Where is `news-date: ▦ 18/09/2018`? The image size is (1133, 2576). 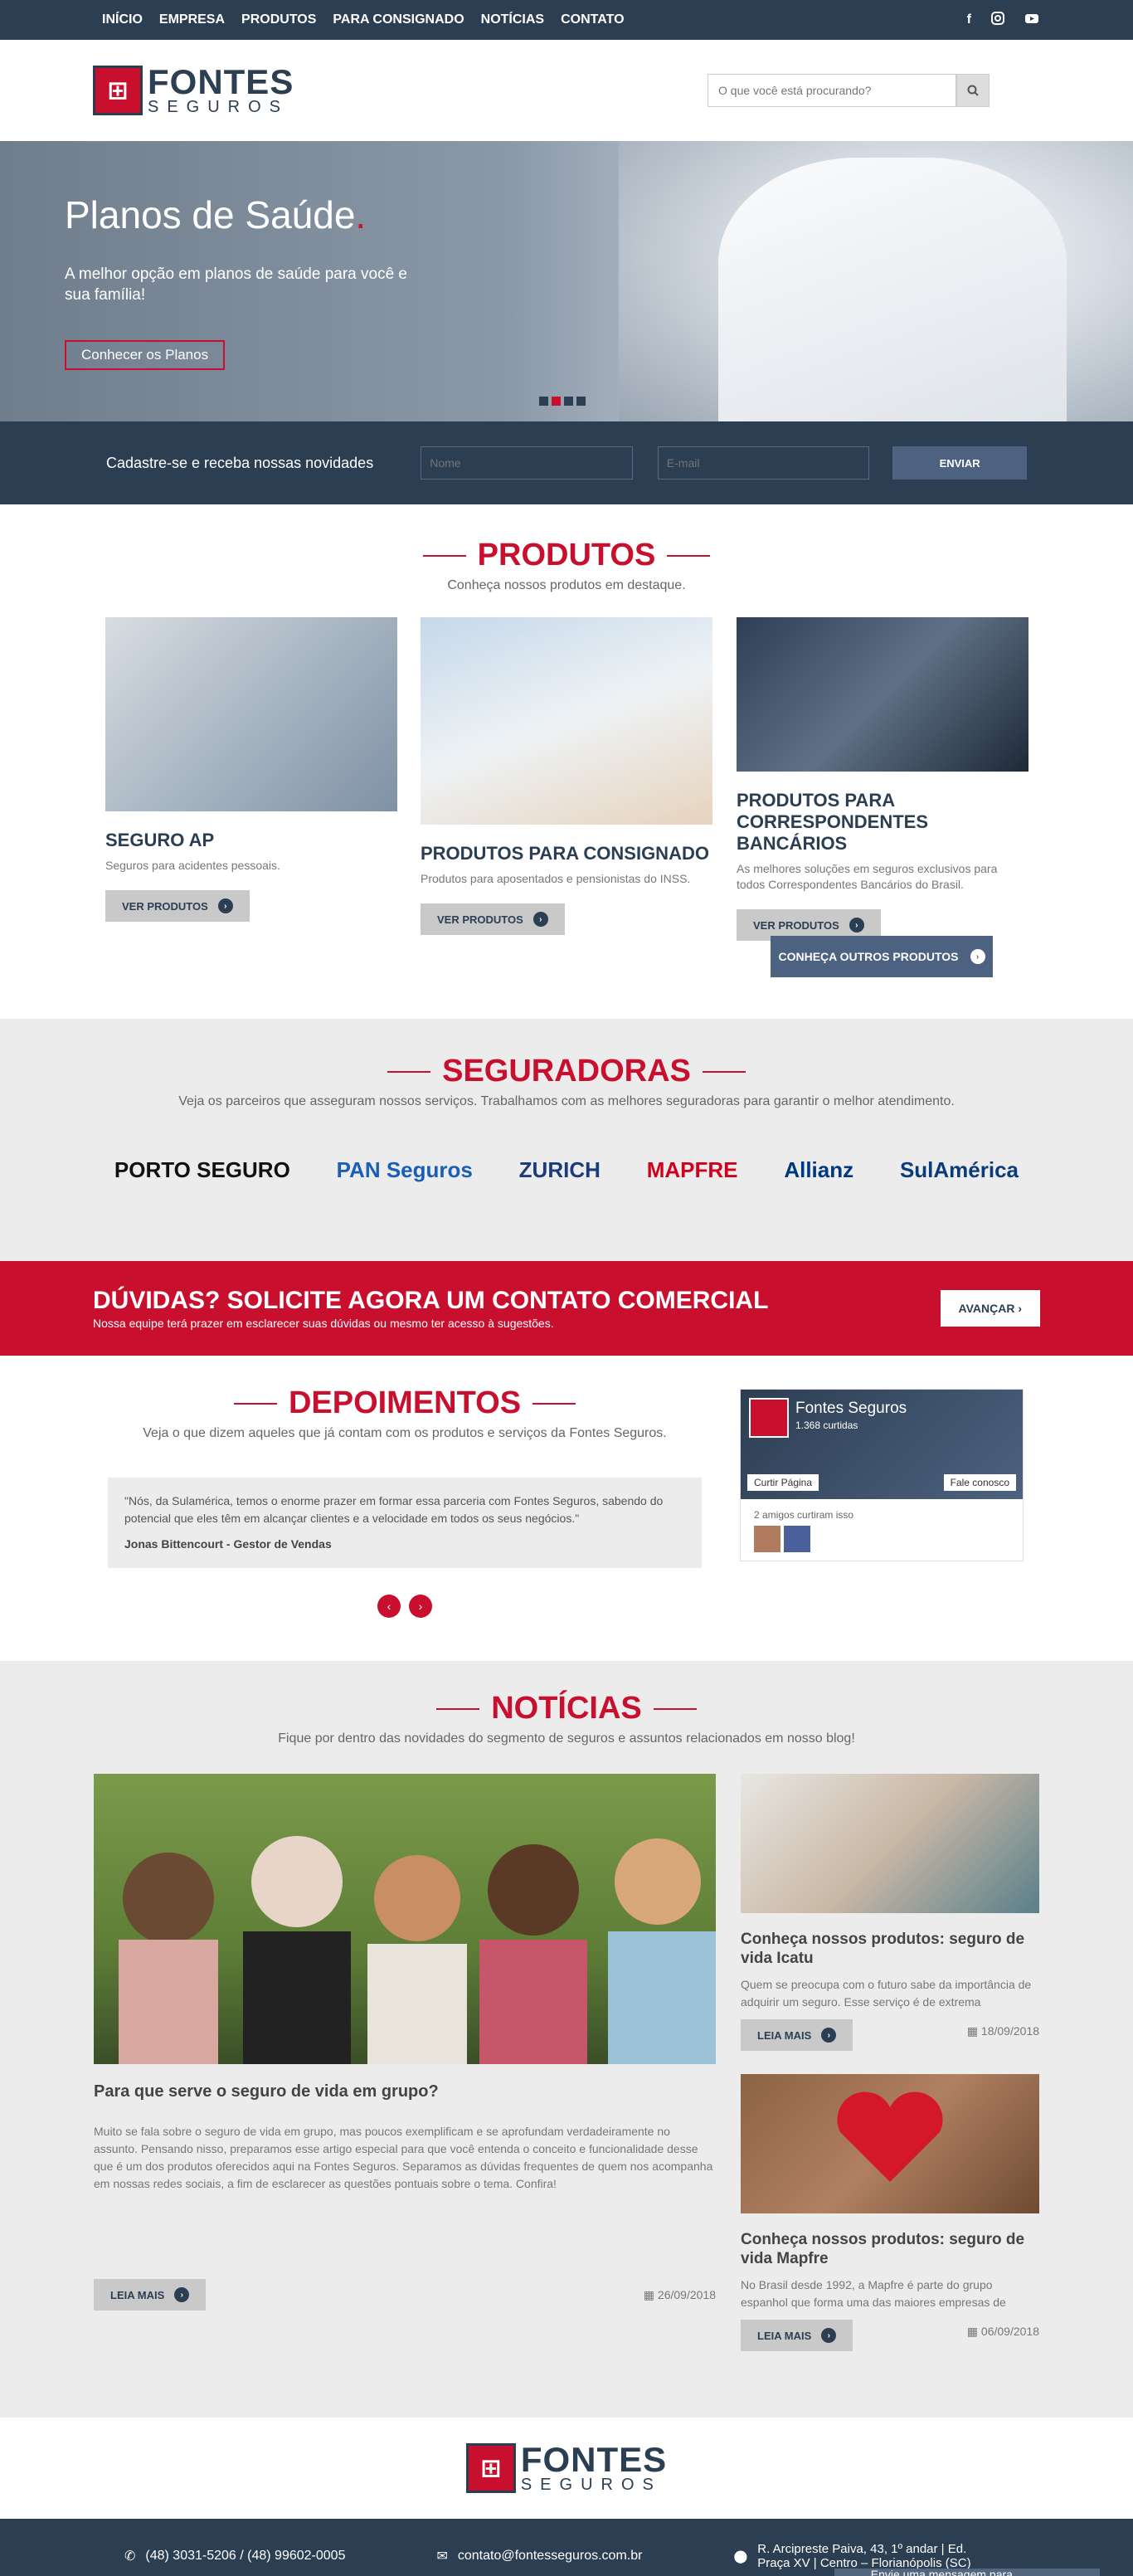 news-date: ▦ 18/09/2018 is located at coordinates (1002, 2030).